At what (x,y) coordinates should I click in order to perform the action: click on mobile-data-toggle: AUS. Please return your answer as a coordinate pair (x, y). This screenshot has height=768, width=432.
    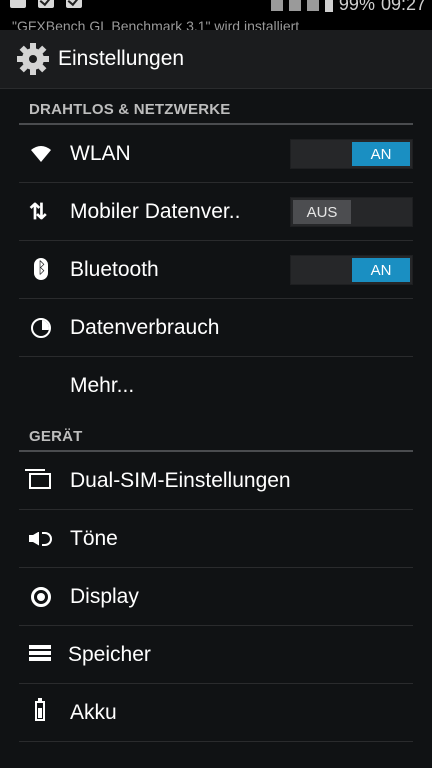
    Looking at the image, I should click on (351, 212).